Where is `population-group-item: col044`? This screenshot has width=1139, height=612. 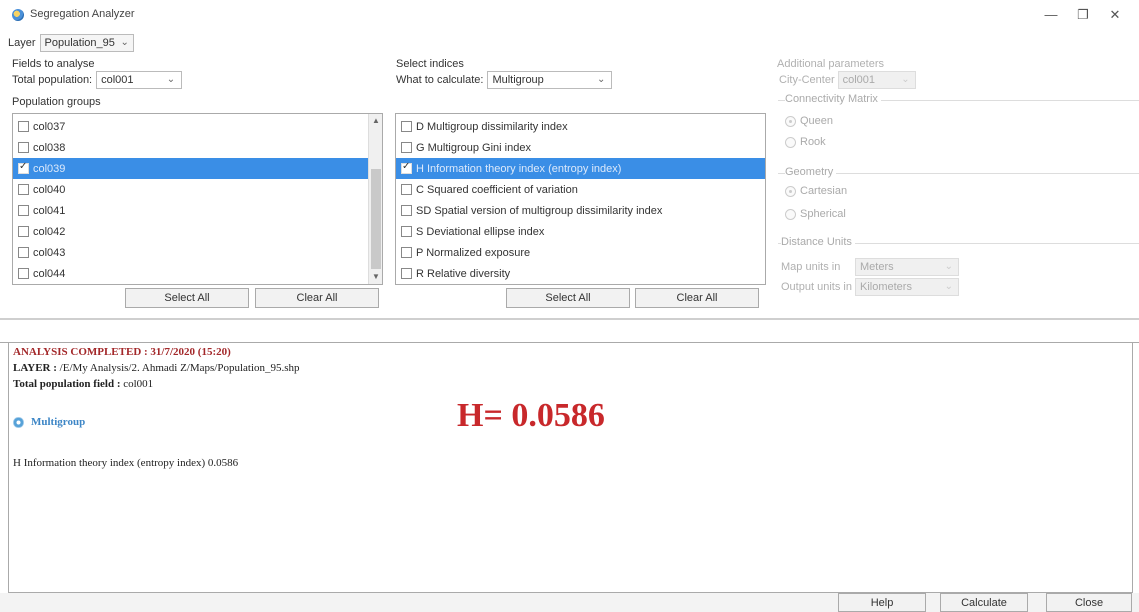 population-group-item: col044 is located at coordinates (191, 273).